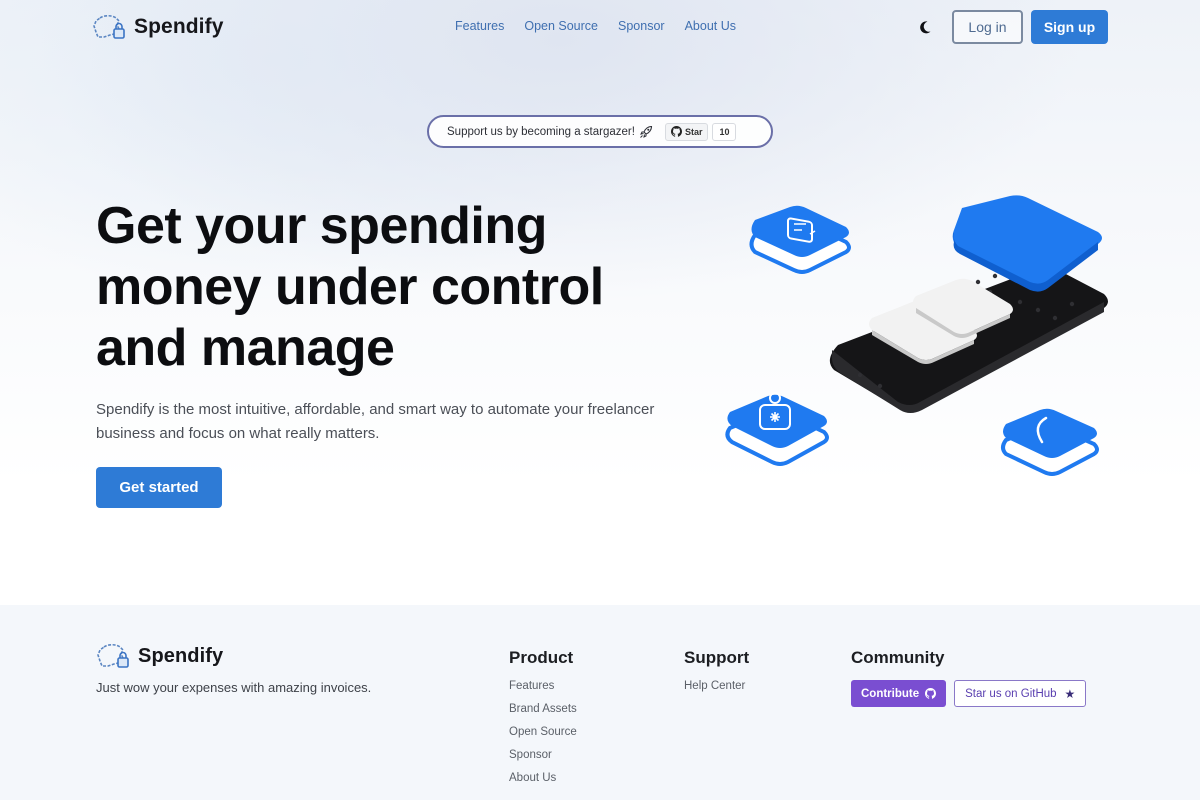 This screenshot has width=1200, height=800. I want to click on footer-support-heading: Support, so click(717, 657).